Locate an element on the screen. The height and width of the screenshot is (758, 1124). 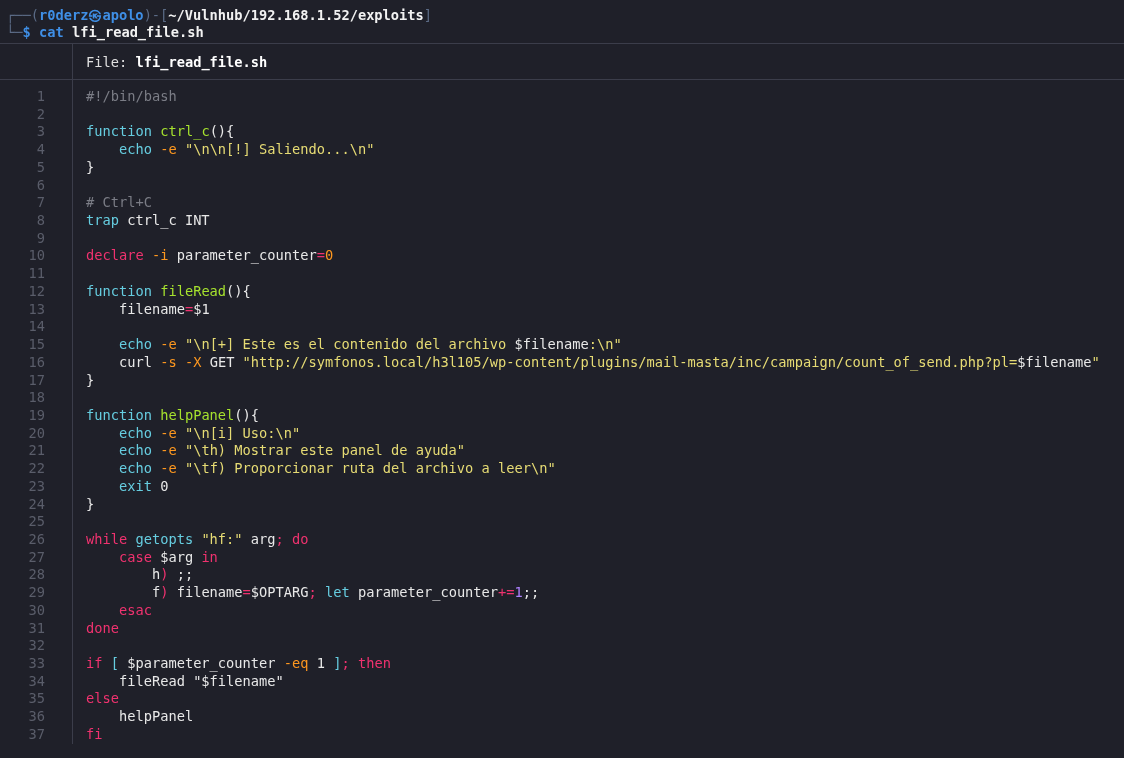
code-line: echo -e "\n[+] Este es el contenido del archivo $filename:\n" is located at coordinates (369, 345).